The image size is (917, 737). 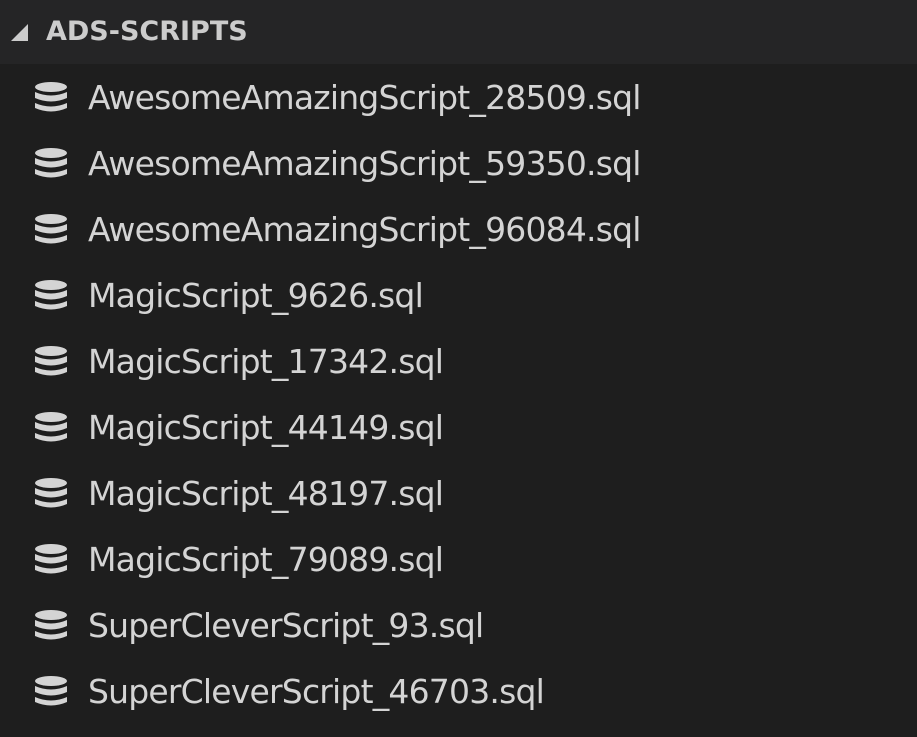 What do you see at coordinates (458, 427) in the screenshot?
I see `file-item: MagicScript_44149.sql` at bounding box center [458, 427].